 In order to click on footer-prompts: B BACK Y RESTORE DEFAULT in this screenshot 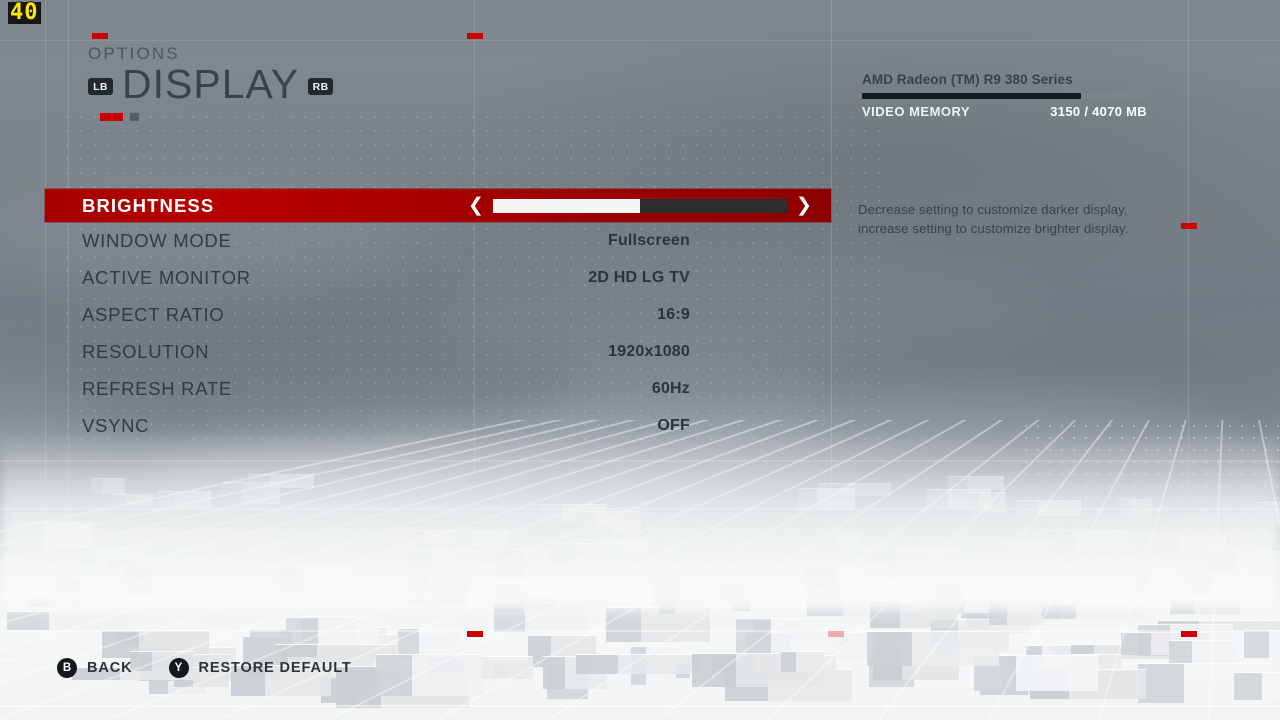, I will do `click(204, 668)`.